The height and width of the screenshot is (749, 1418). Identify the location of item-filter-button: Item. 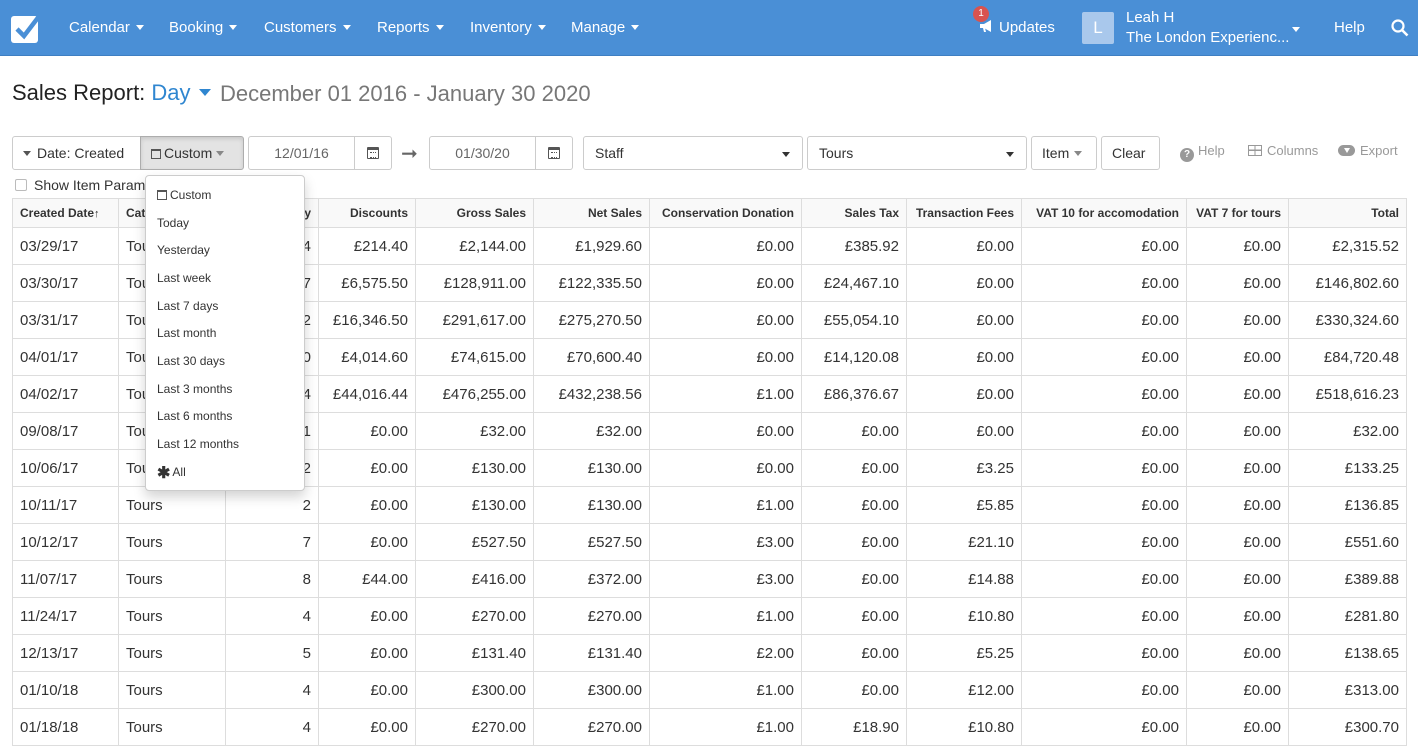
(1064, 153).